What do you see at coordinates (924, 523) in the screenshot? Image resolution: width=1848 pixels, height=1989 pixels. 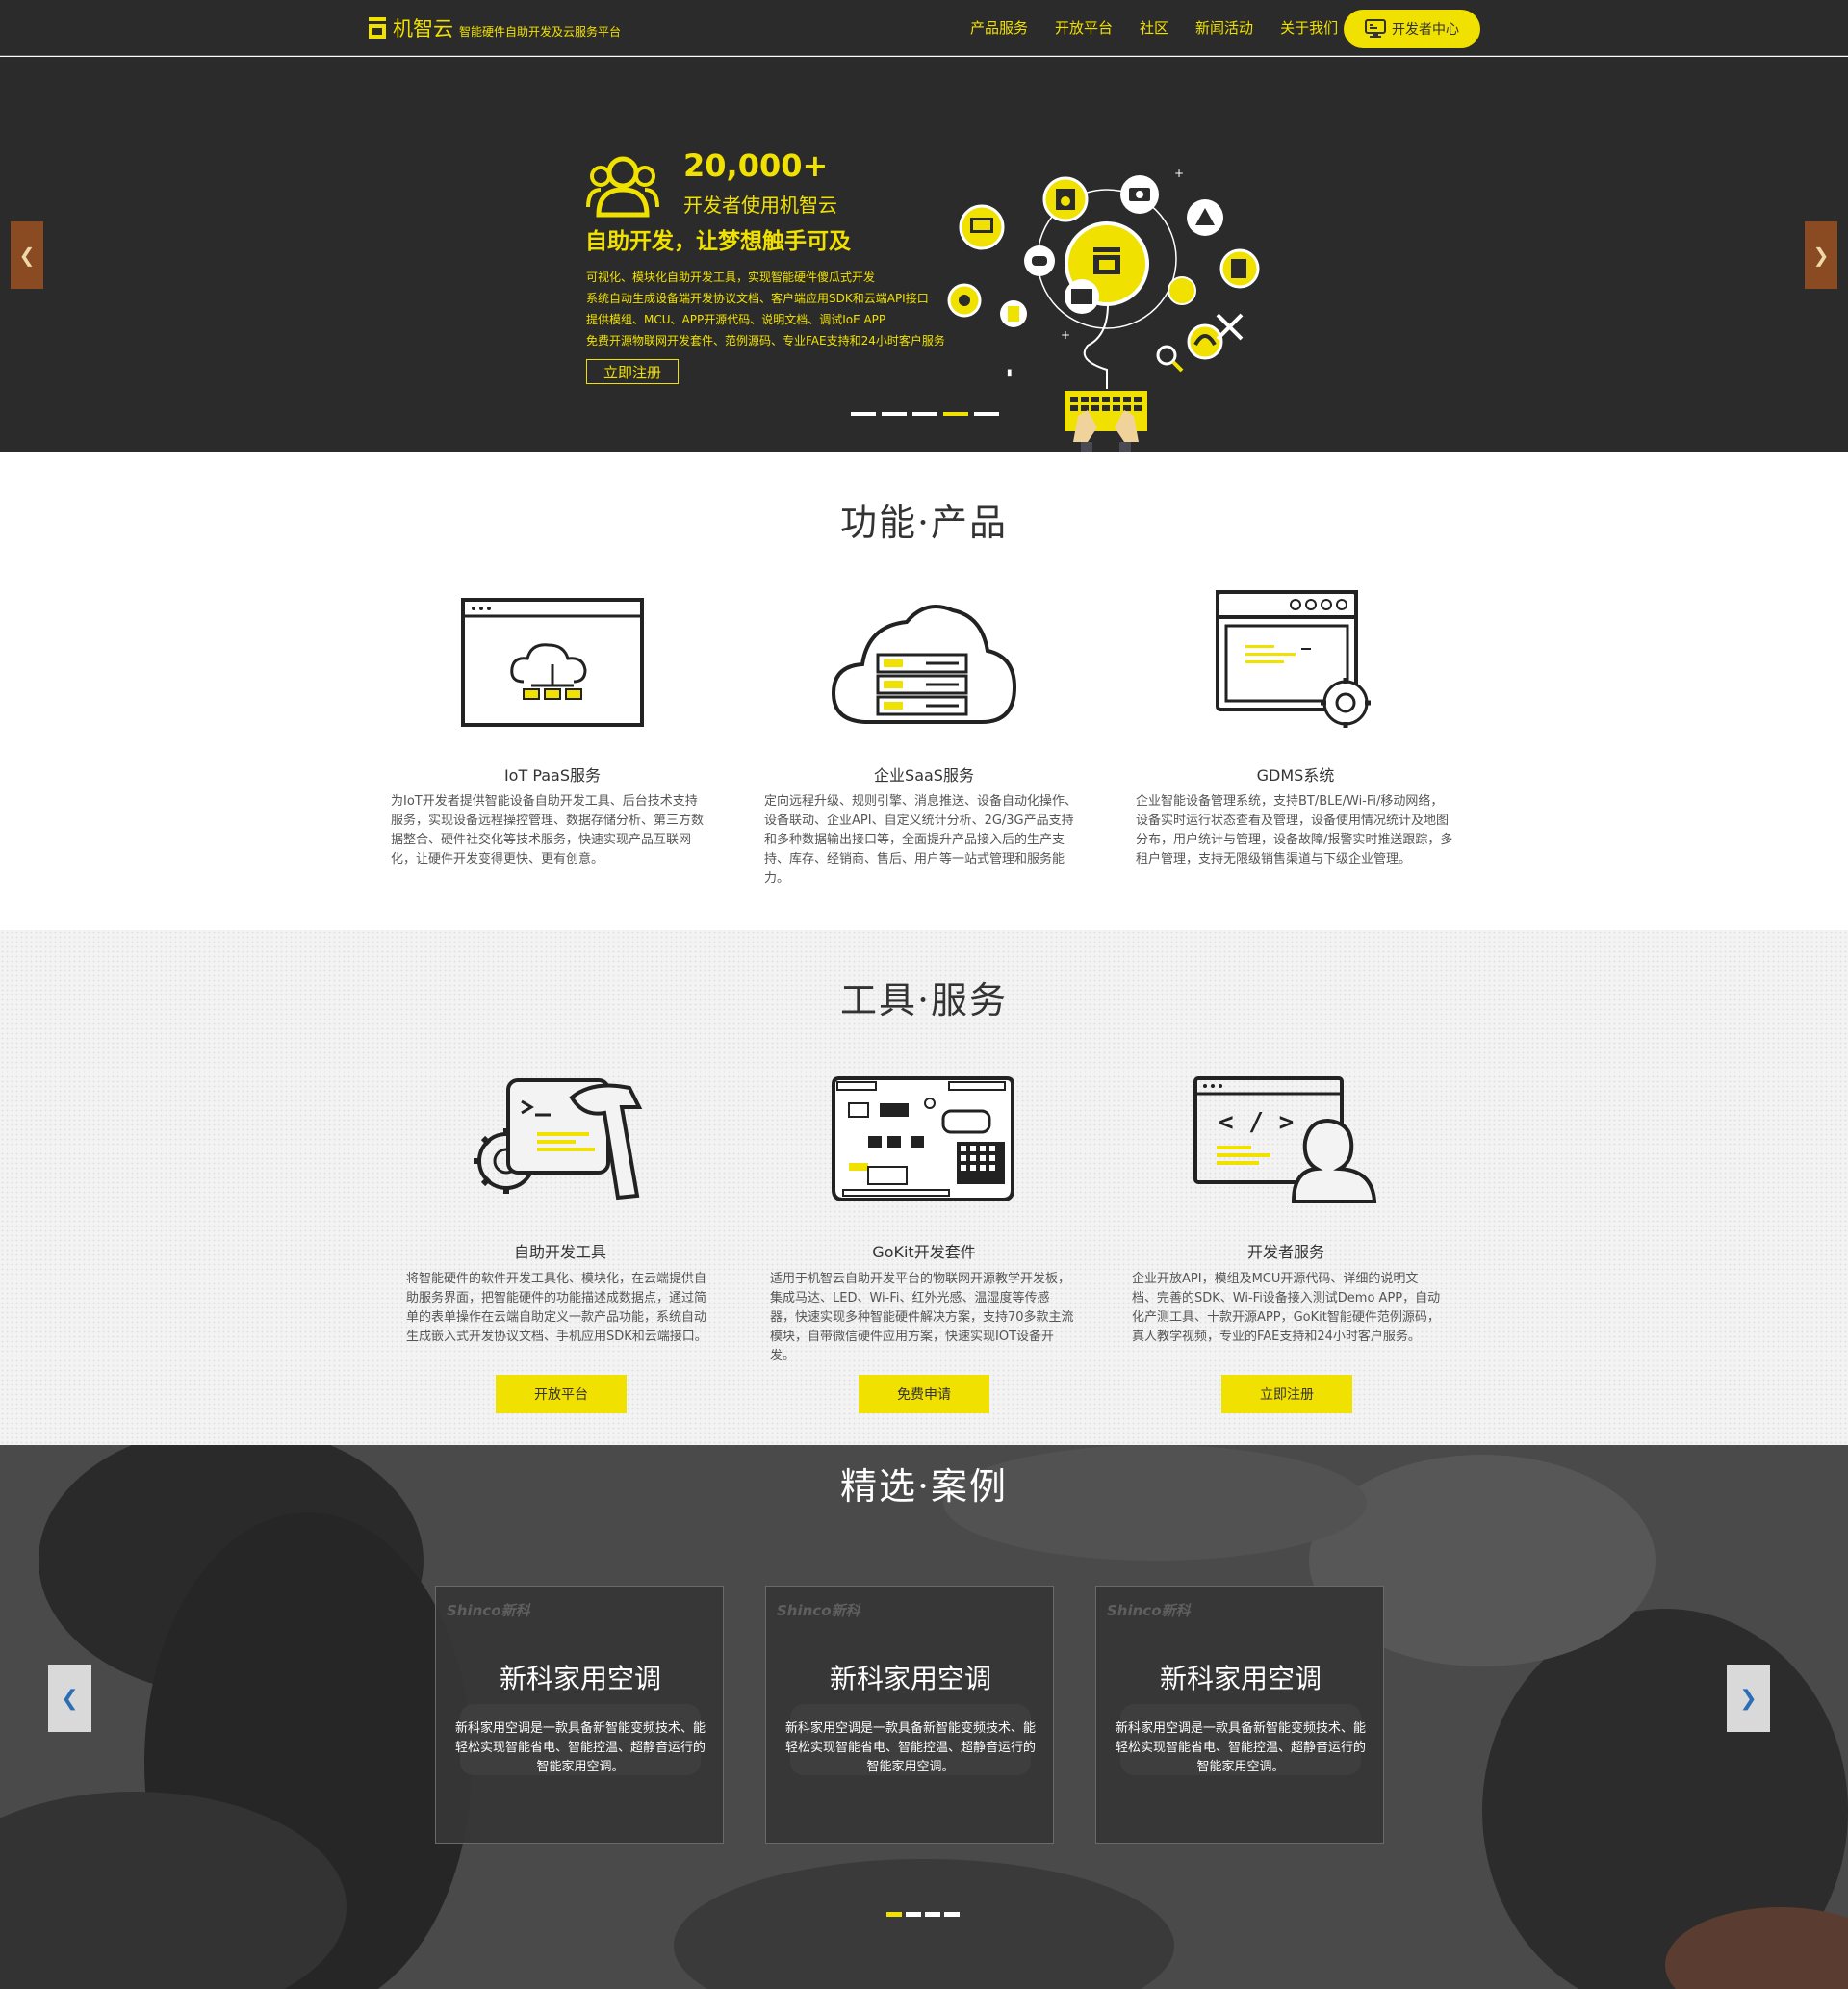 I see `products-title: 功能·产品` at bounding box center [924, 523].